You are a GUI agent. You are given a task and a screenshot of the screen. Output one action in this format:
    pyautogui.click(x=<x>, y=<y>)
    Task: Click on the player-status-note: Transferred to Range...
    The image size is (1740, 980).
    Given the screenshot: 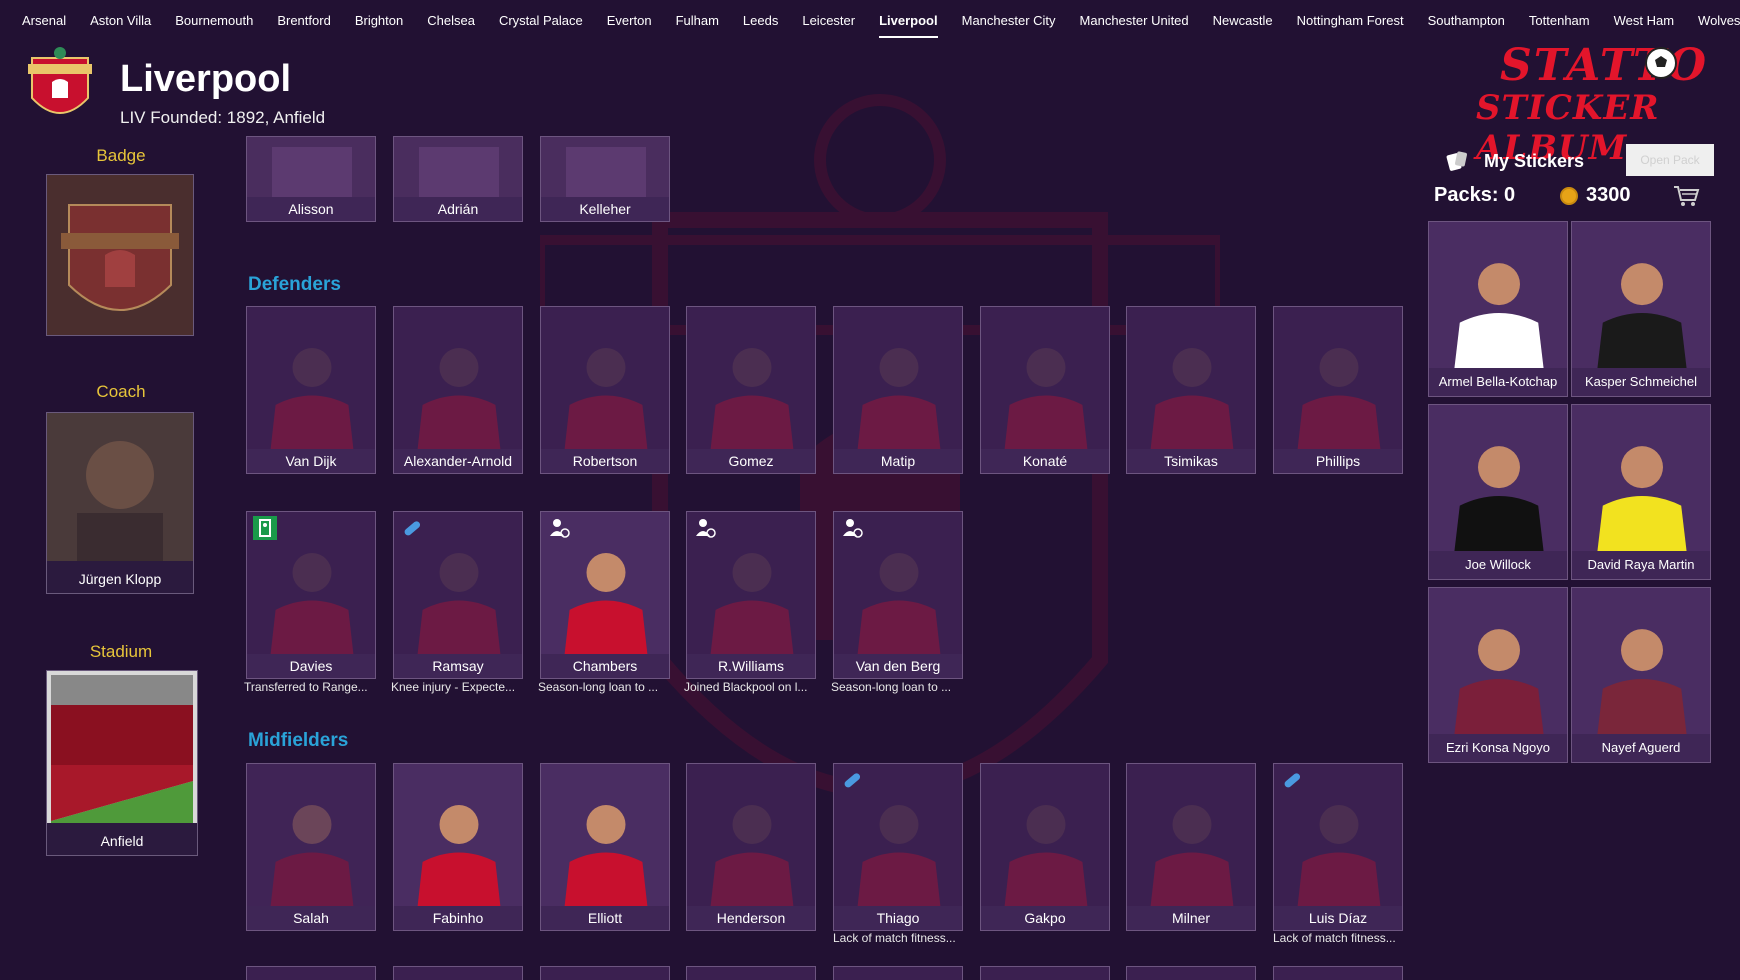 What is the action you would take?
    pyautogui.click(x=306, y=687)
    